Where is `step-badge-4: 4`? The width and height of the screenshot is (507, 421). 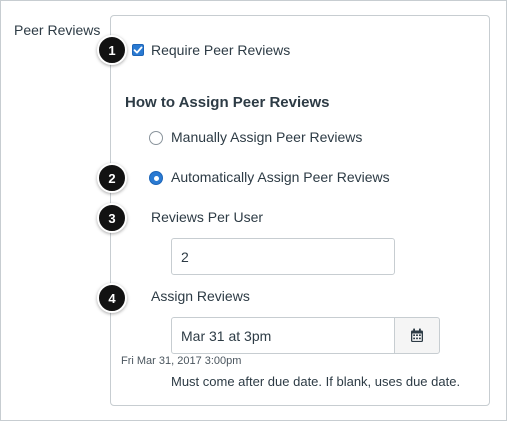
step-badge-4: 4 is located at coordinates (112, 298).